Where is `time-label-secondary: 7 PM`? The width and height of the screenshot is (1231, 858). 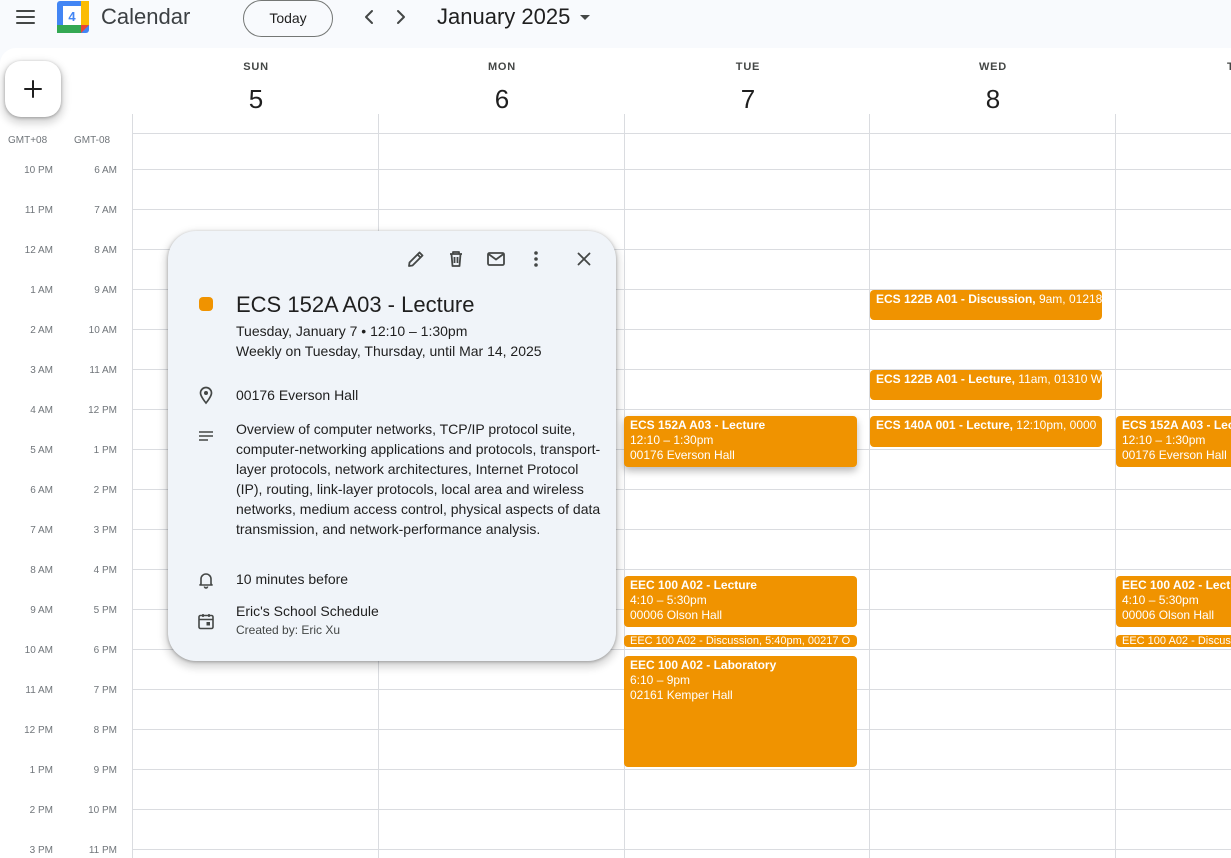 time-label-secondary: 7 PM is located at coordinates (105, 690).